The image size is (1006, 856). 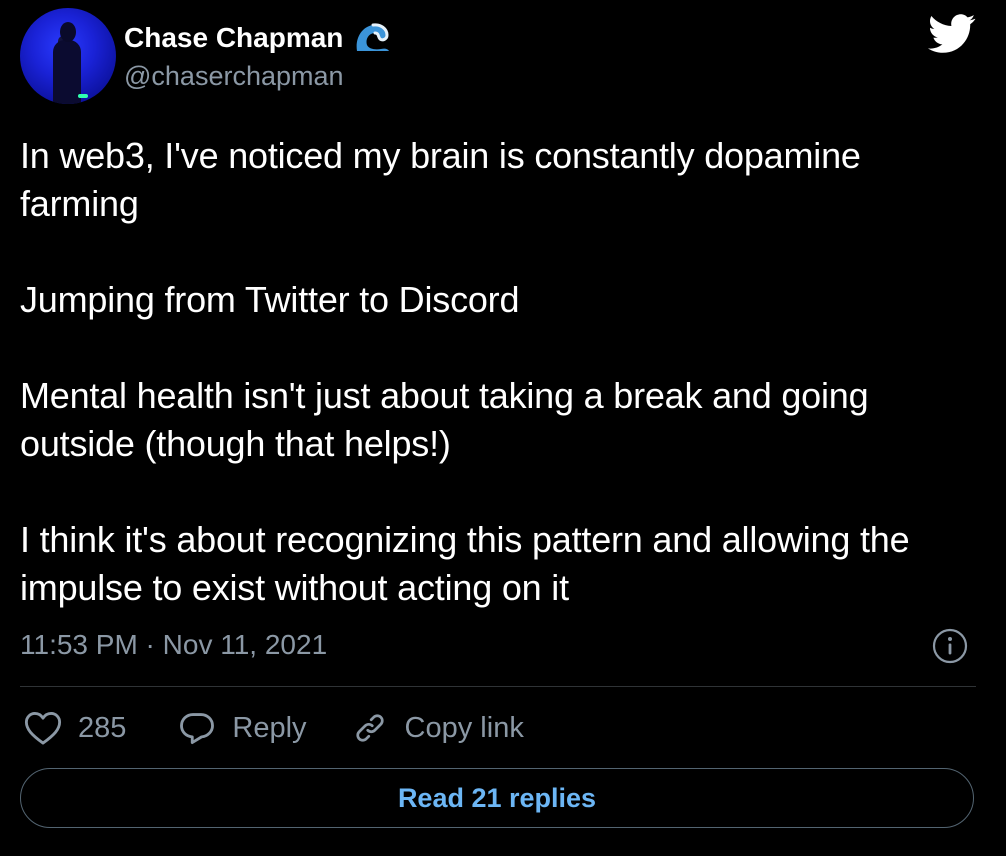 What do you see at coordinates (269, 728) in the screenshot?
I see `reply-label: Reply` at bounding box center [269, 728].